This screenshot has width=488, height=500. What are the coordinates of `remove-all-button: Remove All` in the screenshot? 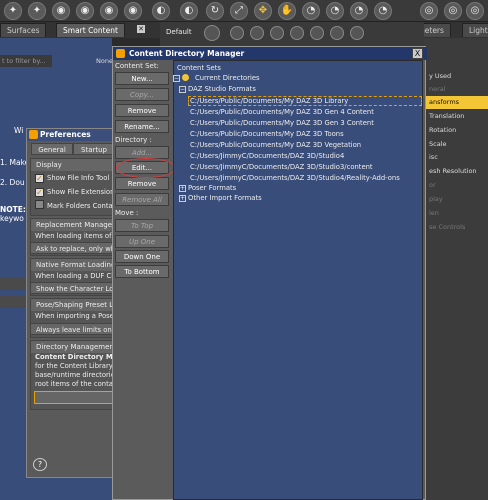 It's located at (142, 199).